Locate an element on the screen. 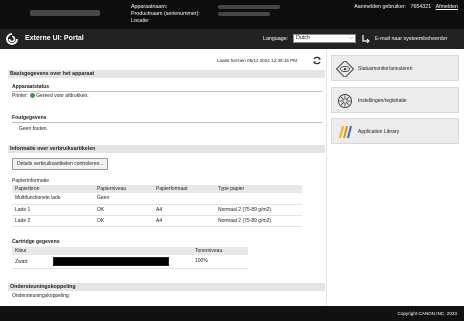 This screenshot has height=321, width=464. language-label: Language: is located at coordinates (276, 38).